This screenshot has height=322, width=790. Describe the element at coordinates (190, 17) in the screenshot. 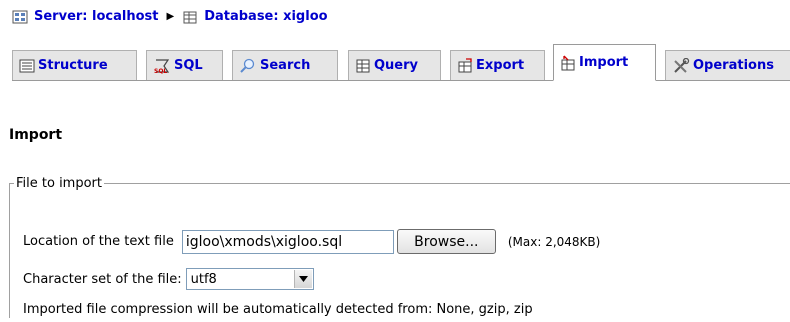

I see `database-icon` at that location.